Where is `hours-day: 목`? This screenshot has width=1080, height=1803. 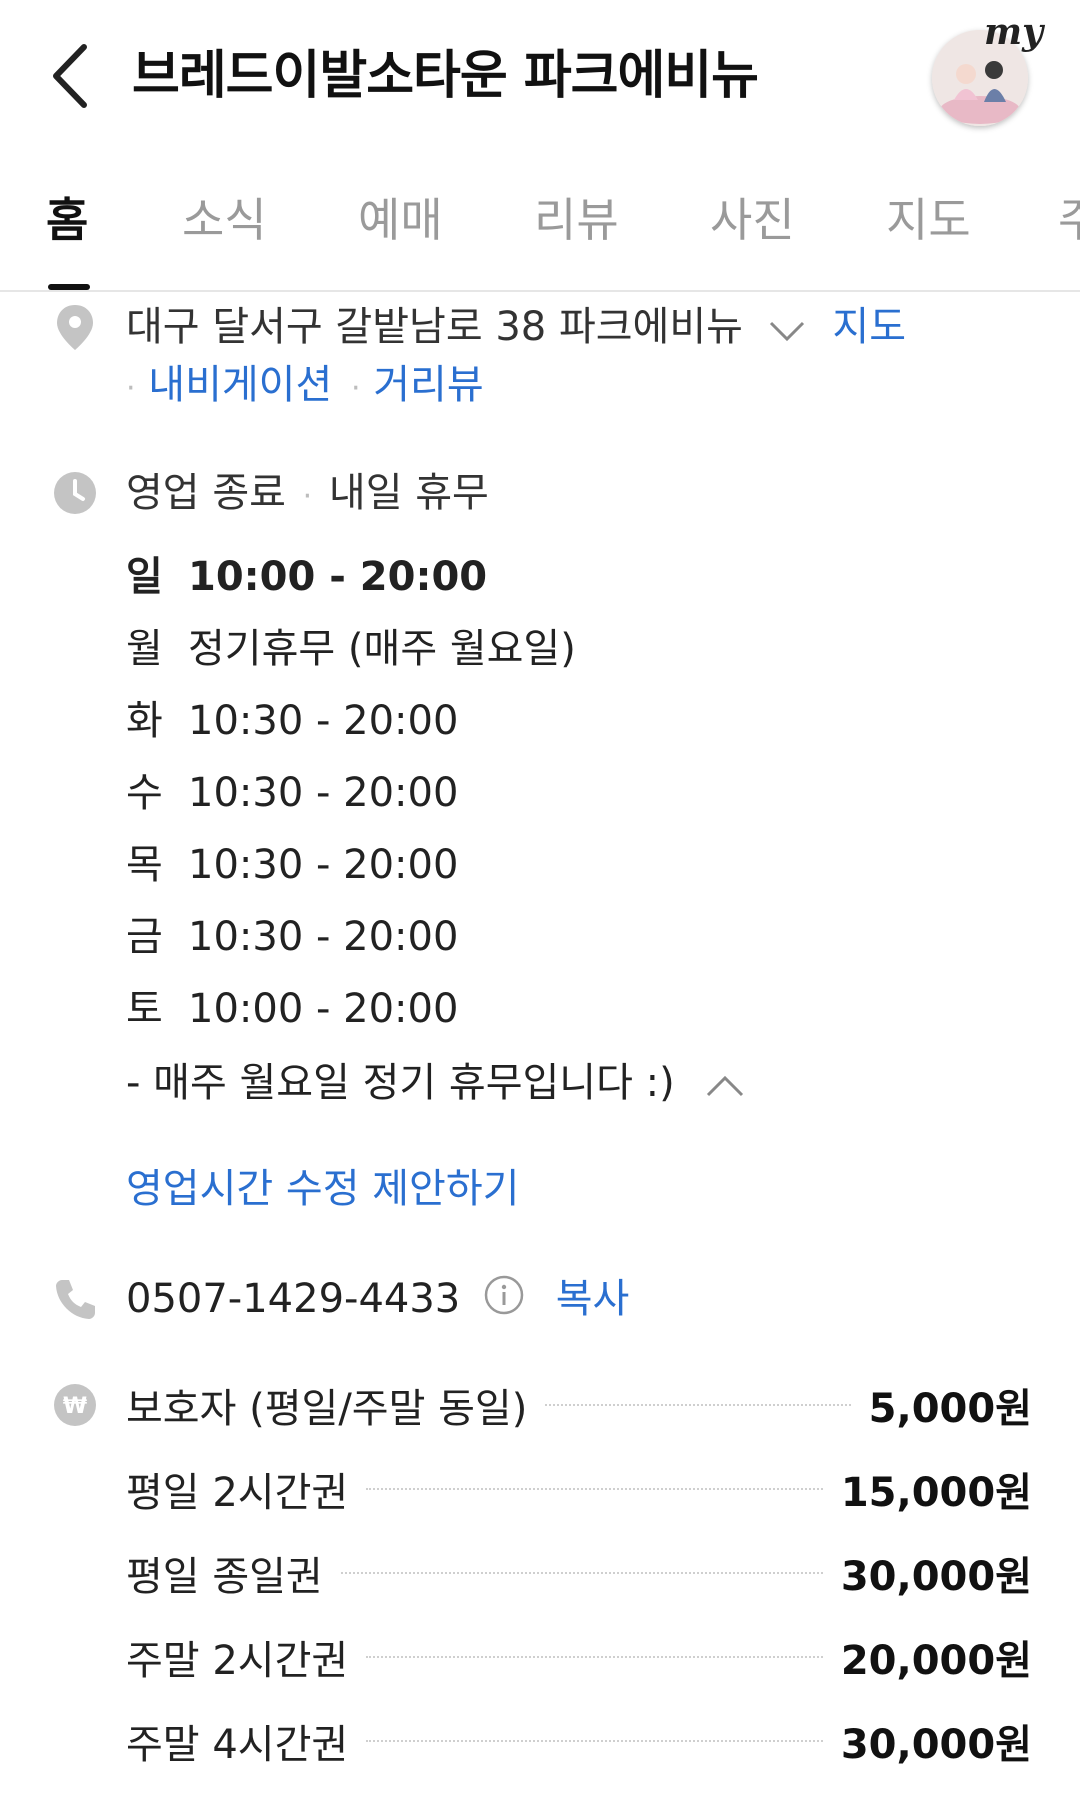
hours-day: 목 is located at coordinates (144, 865).